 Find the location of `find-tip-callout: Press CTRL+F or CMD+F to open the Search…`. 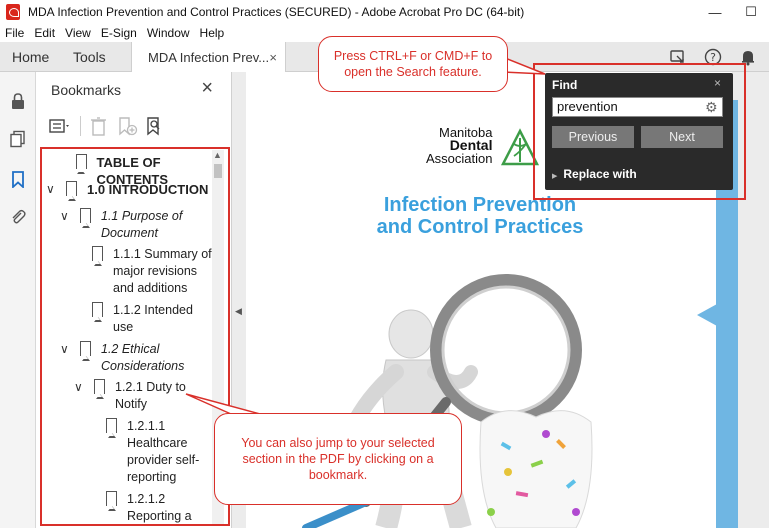

find-tip-callout: Press CTRL+F or CMD+F to open the Search… is located at coordinates (413, 64).